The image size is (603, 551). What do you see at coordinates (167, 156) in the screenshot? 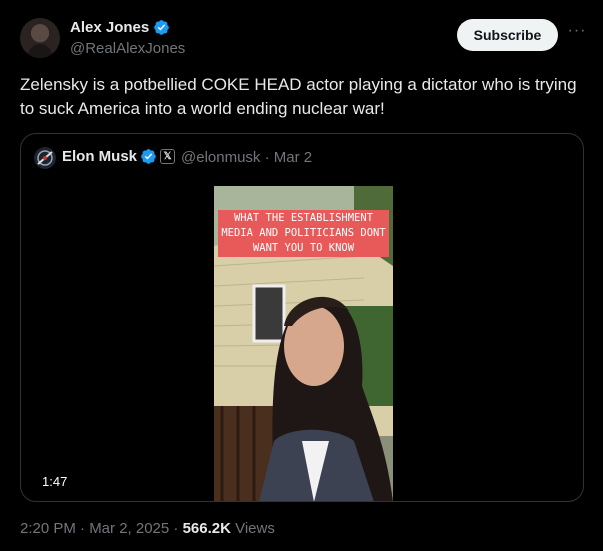
I see `x-affiliation-icon: 𝕏` at bounding box center [167, 156].